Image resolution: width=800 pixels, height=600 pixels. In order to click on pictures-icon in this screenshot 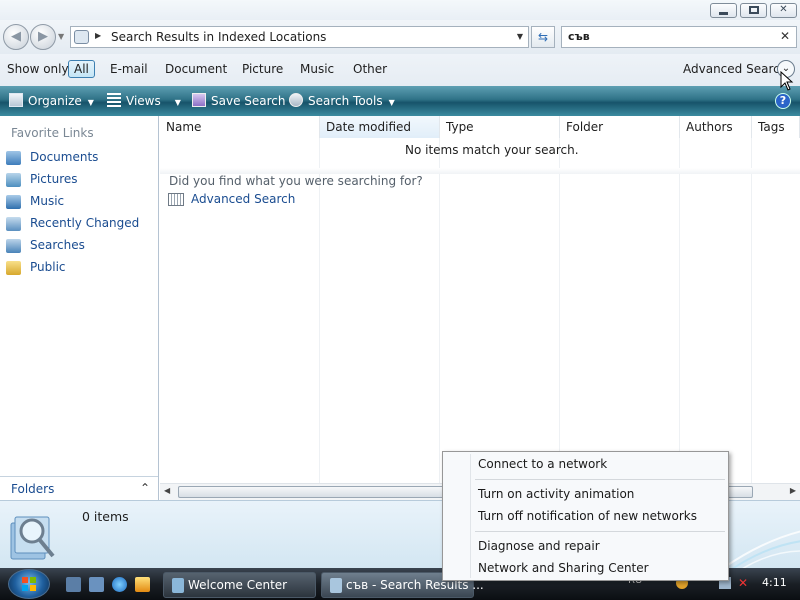, I will do `click(13, 180)`.